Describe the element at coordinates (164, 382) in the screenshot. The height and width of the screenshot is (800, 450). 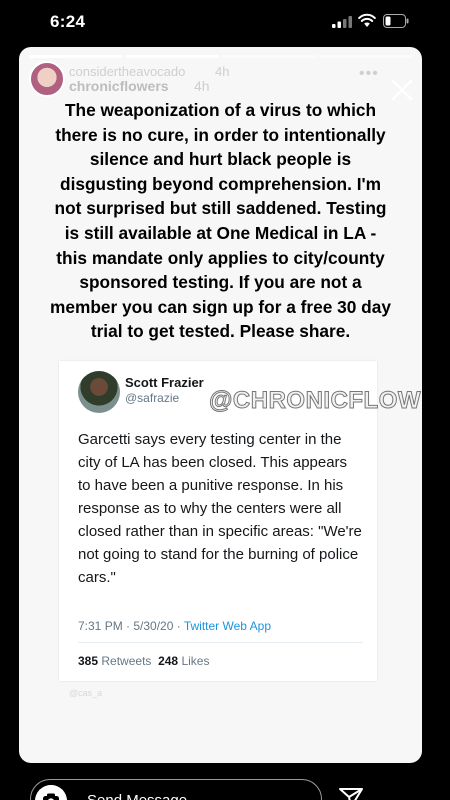
I see `tweet-author-name: Scott Frazier` at that location.